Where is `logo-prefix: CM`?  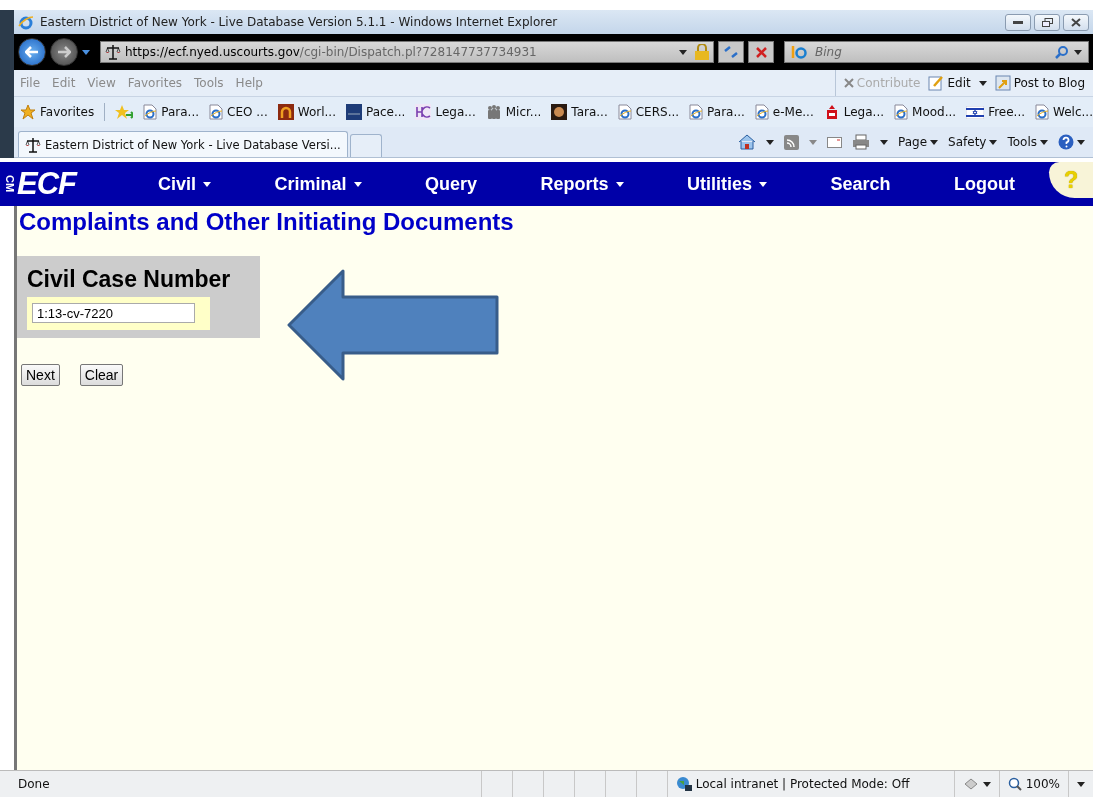 logo-prefix: CM is located at coordinates (10, 184).